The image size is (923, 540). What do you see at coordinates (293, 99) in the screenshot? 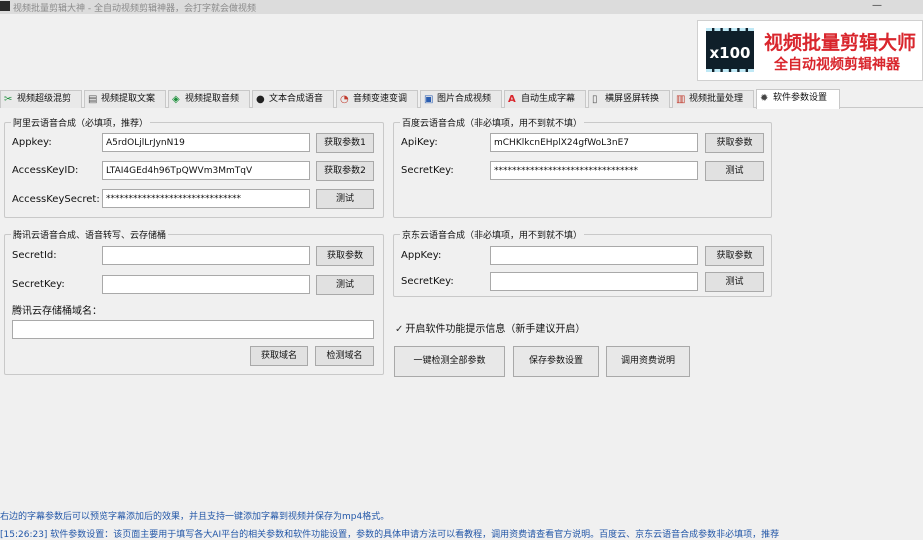
I see `tab-text-to-speech: ● 文本合成语音` at bounding box center [293, 99].